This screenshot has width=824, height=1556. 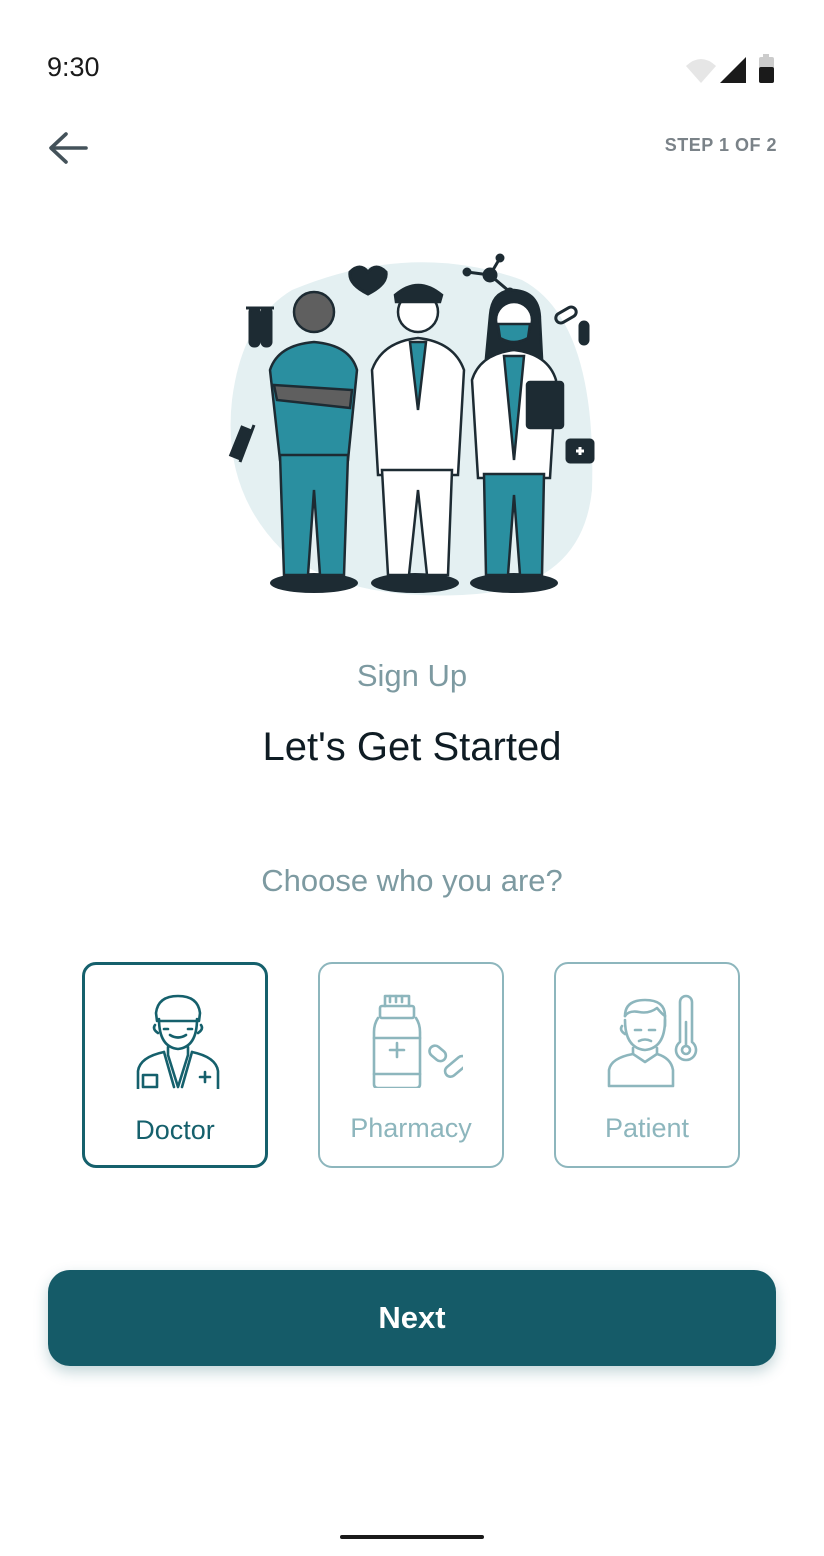 What do you see at coordinates (720, 145) in the screenshot?
I see `step-indicator: STEP 1 OF 2` at bounding box center [720, 145].